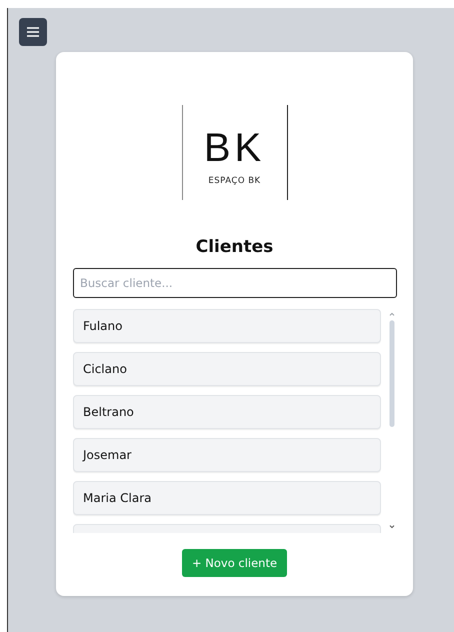 Image resolution: width=454 pixels, height=632 pixels. Describe the element at coordinates (234, 181) in the screenshot. I see `logo-name: ESPAÇO BK` at that location.